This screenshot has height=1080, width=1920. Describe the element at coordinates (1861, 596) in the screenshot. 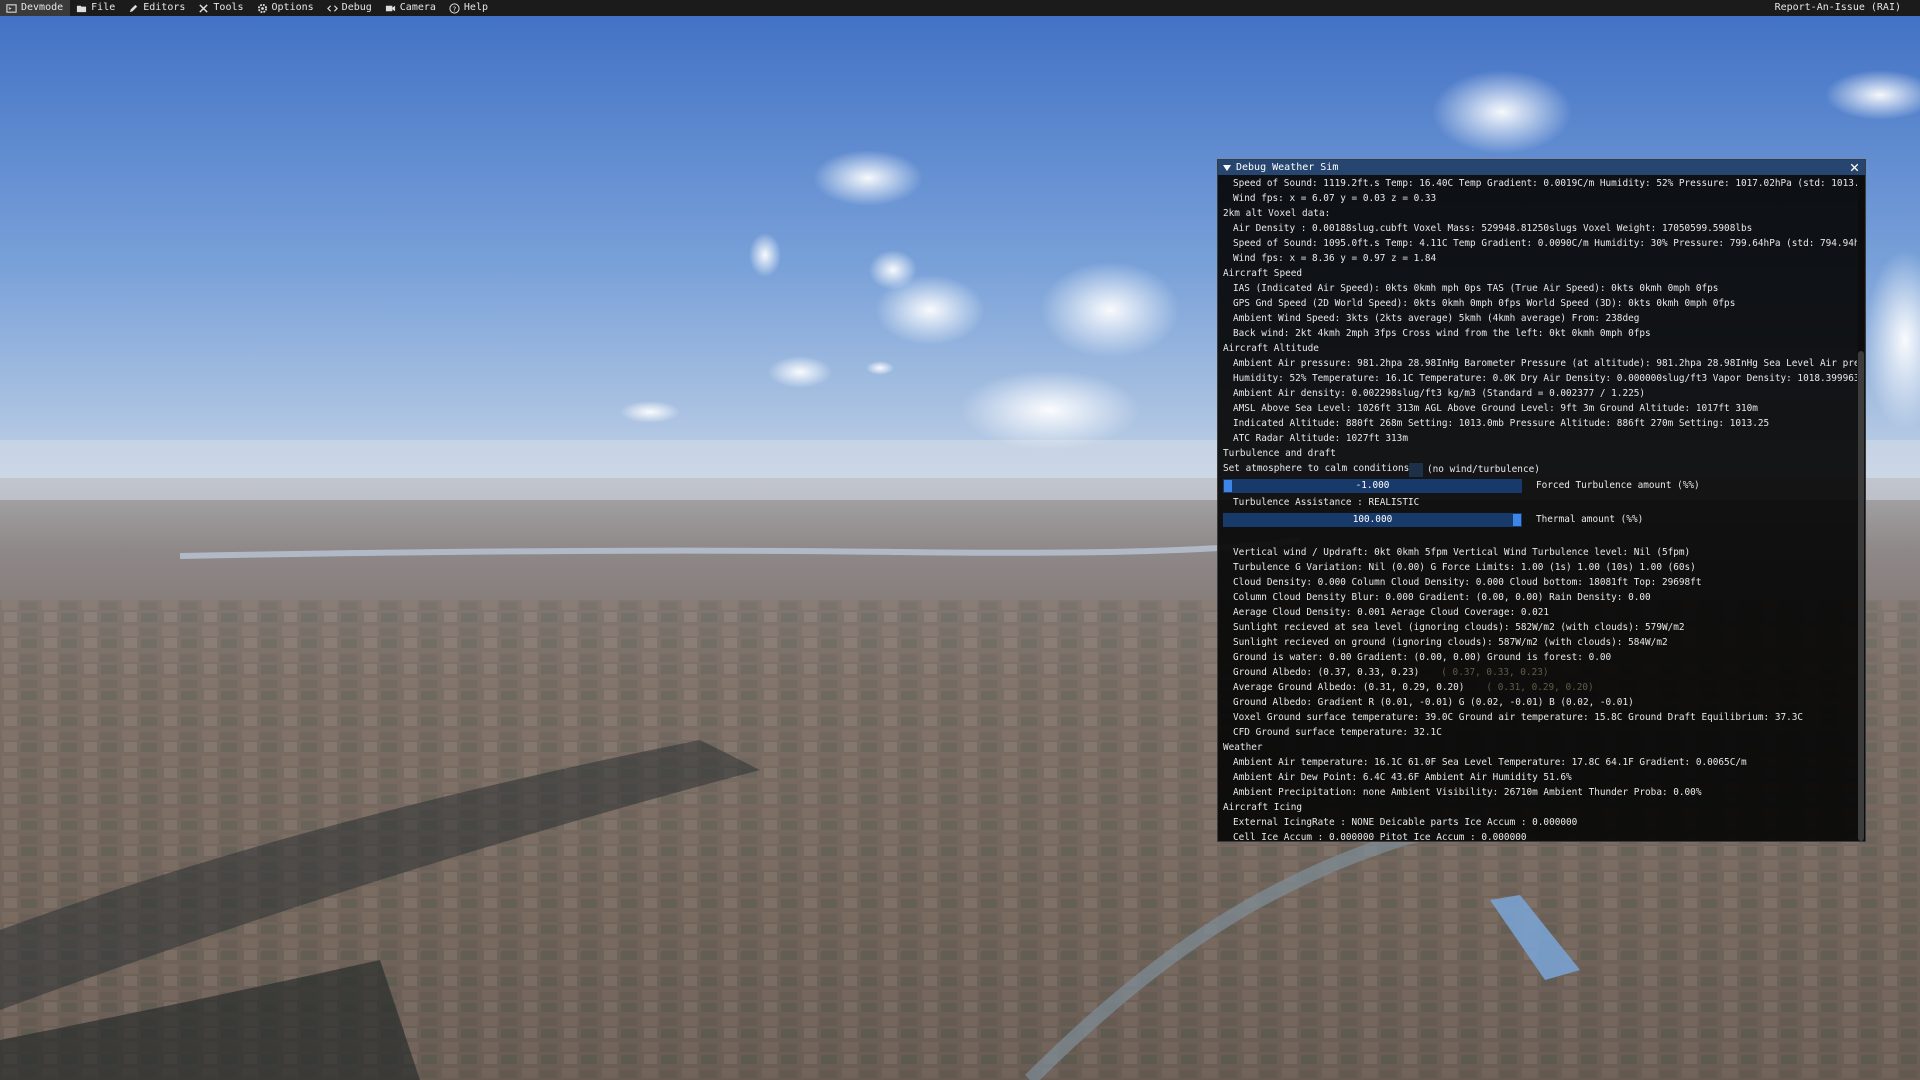

I see `scrollbar-thumb` at that location.